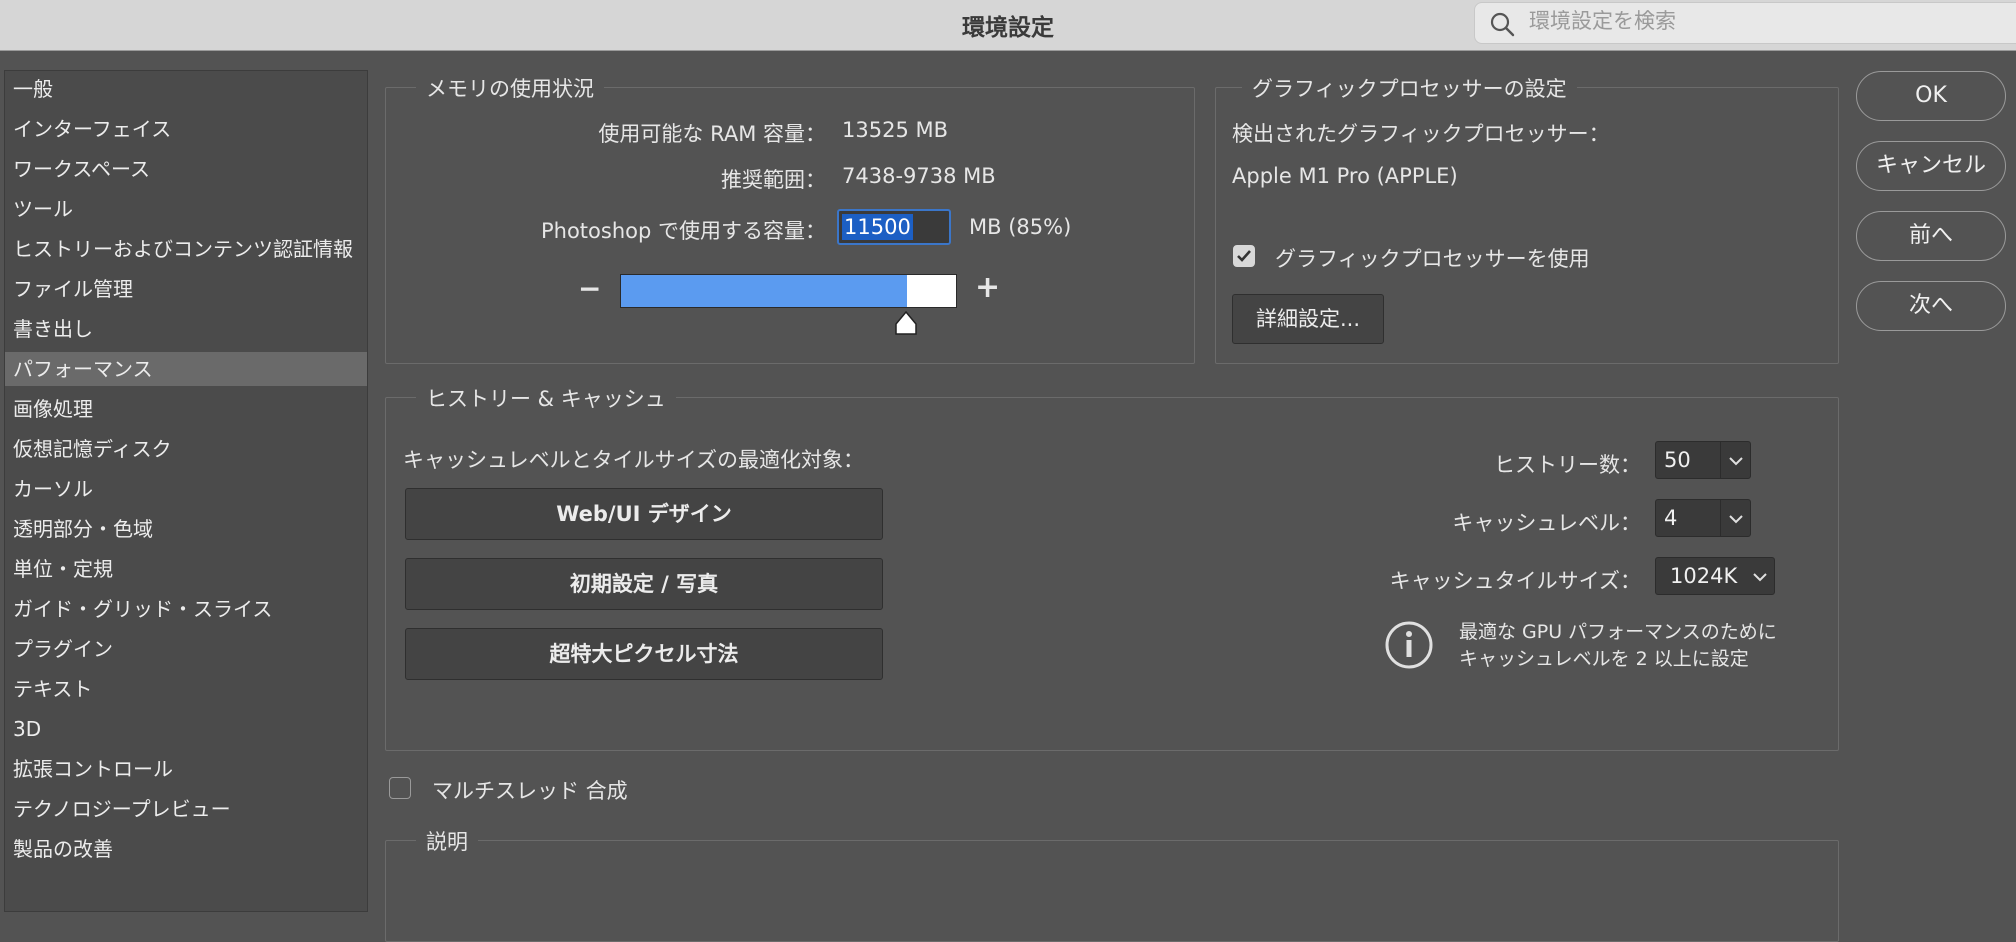 The image size is (2016, 942). I want to click on description-title: 説明, so click(447, 841).